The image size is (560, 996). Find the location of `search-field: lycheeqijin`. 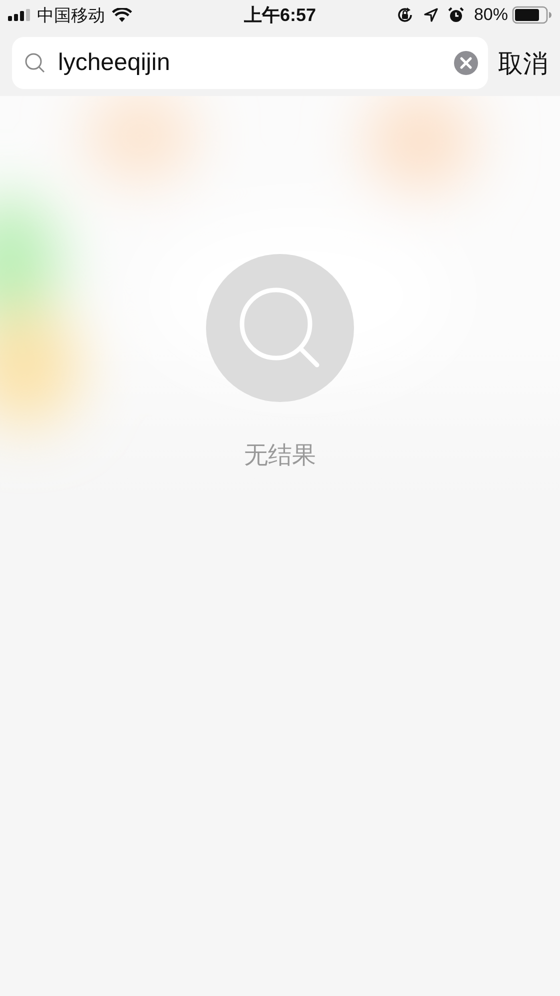

search-field: lycheeqijin is located at coordinates (250, 63).